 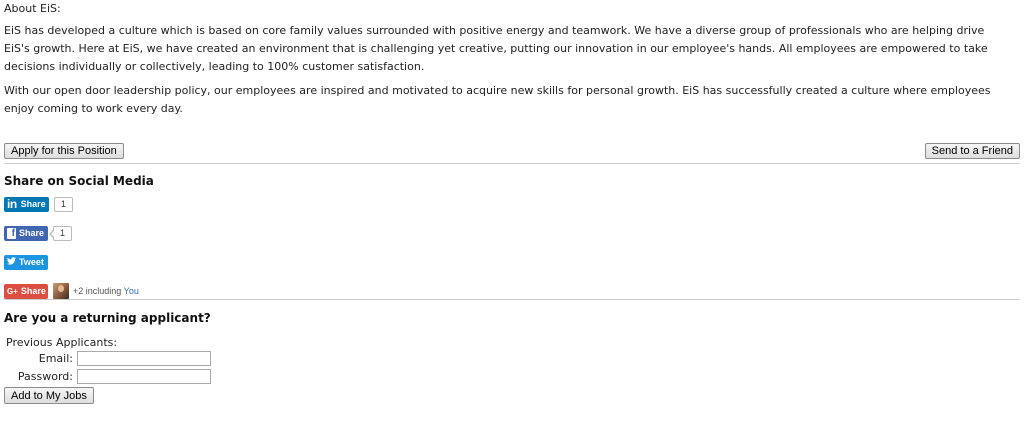 I want to click on facebook-share-button: f Share, so click(x=26, y=233).